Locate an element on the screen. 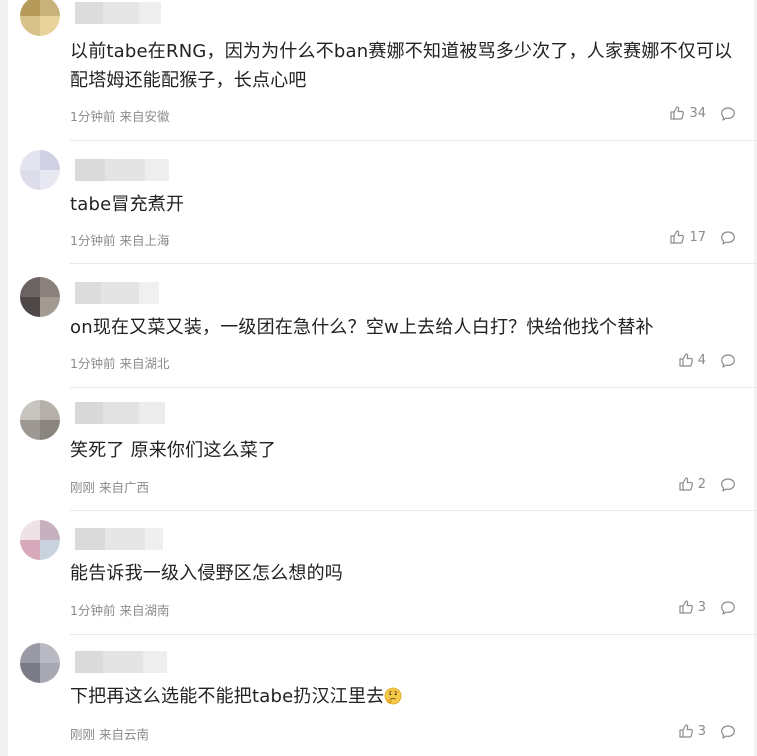 The height and width of the screenshot is (756, 757). like-button: 4 is located at coordinates (686, 360).